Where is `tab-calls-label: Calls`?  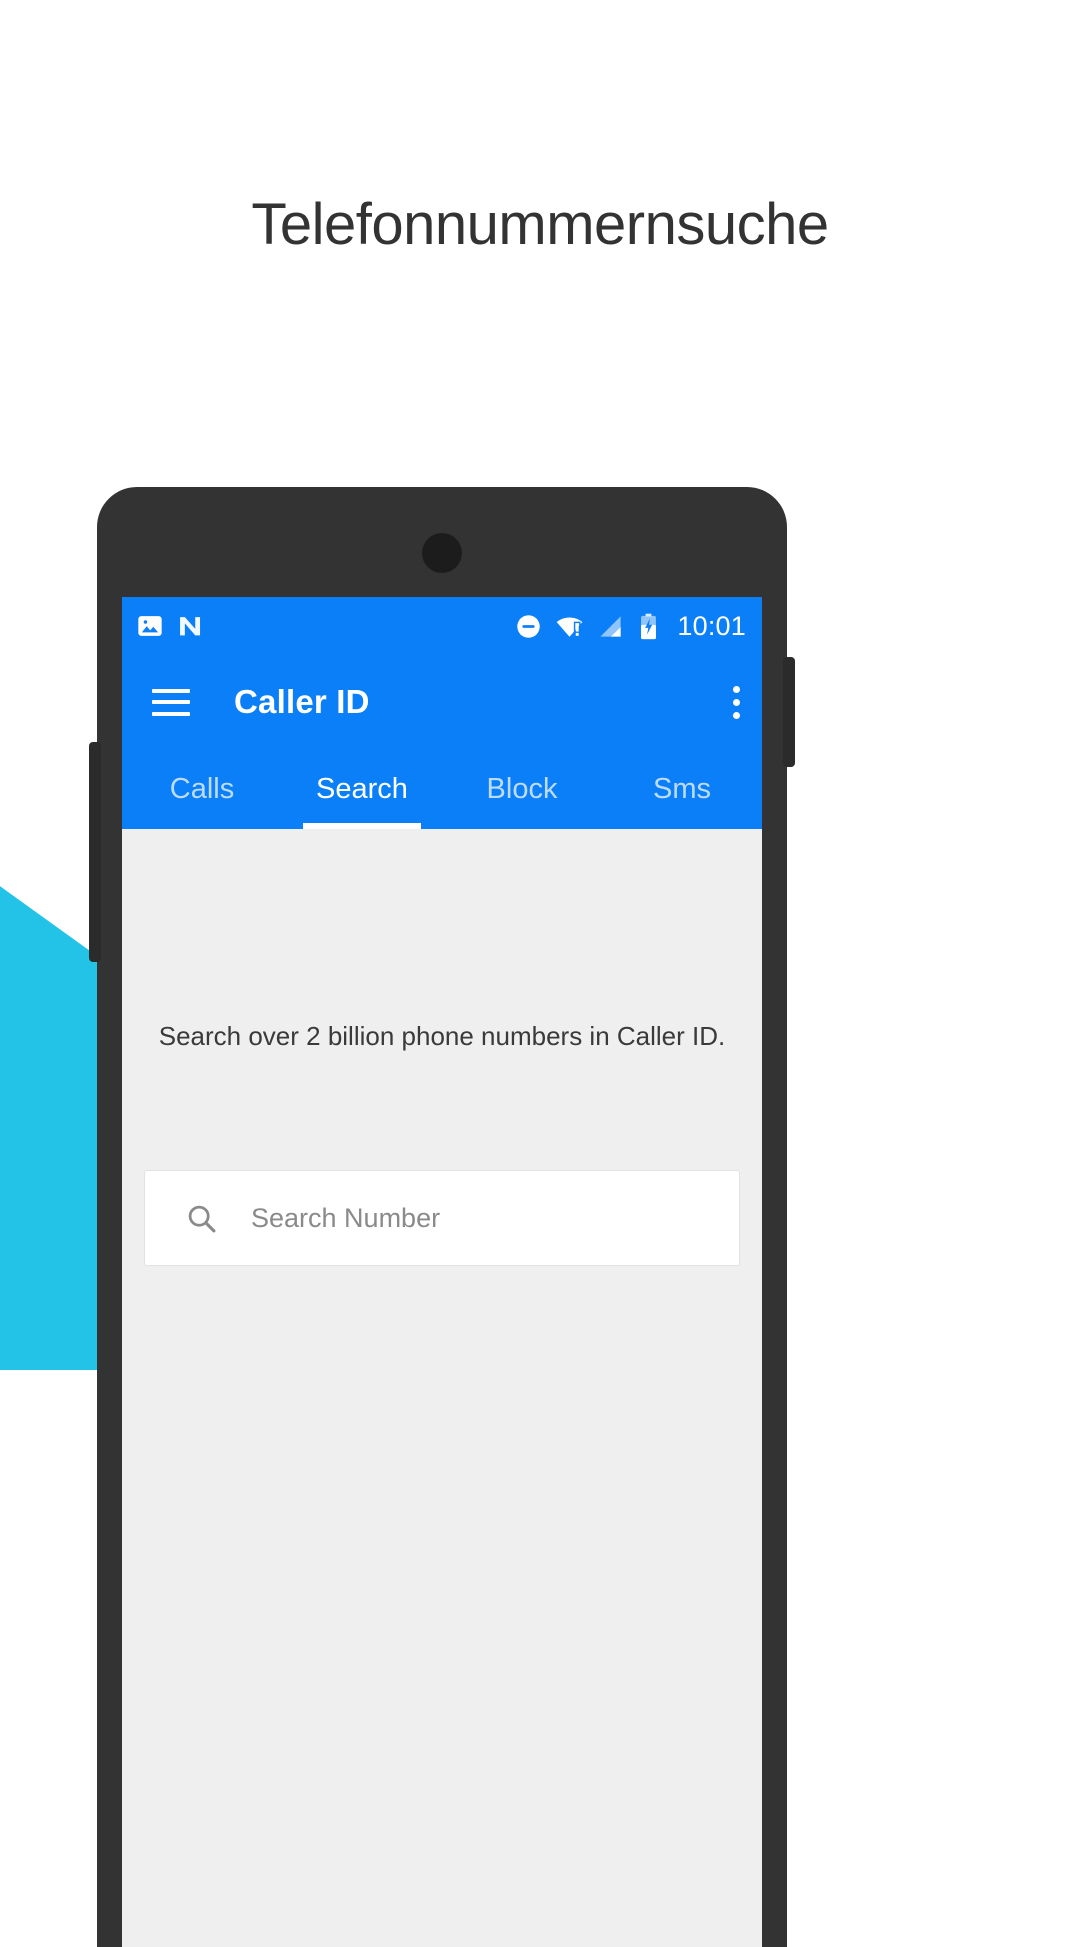
tab-calls-label: Calls is located at coordinates (202, 788).